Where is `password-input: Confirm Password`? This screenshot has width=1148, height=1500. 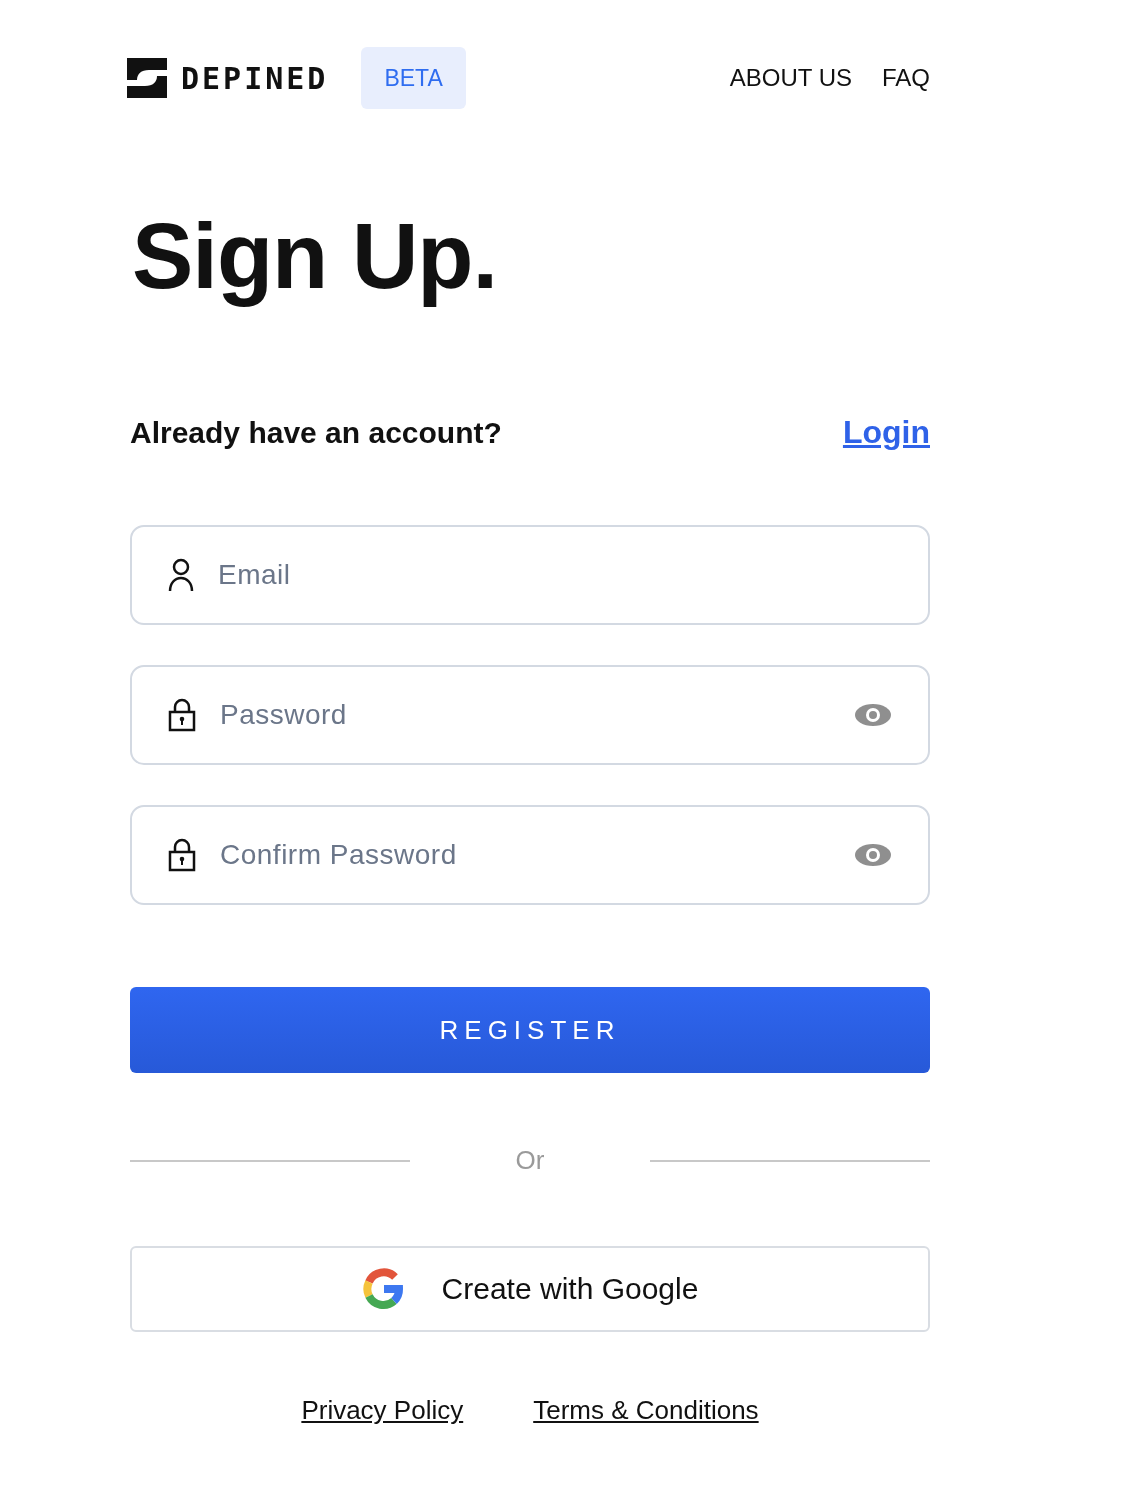
password-input: Confirm Password is located at coordinates (525, 855).